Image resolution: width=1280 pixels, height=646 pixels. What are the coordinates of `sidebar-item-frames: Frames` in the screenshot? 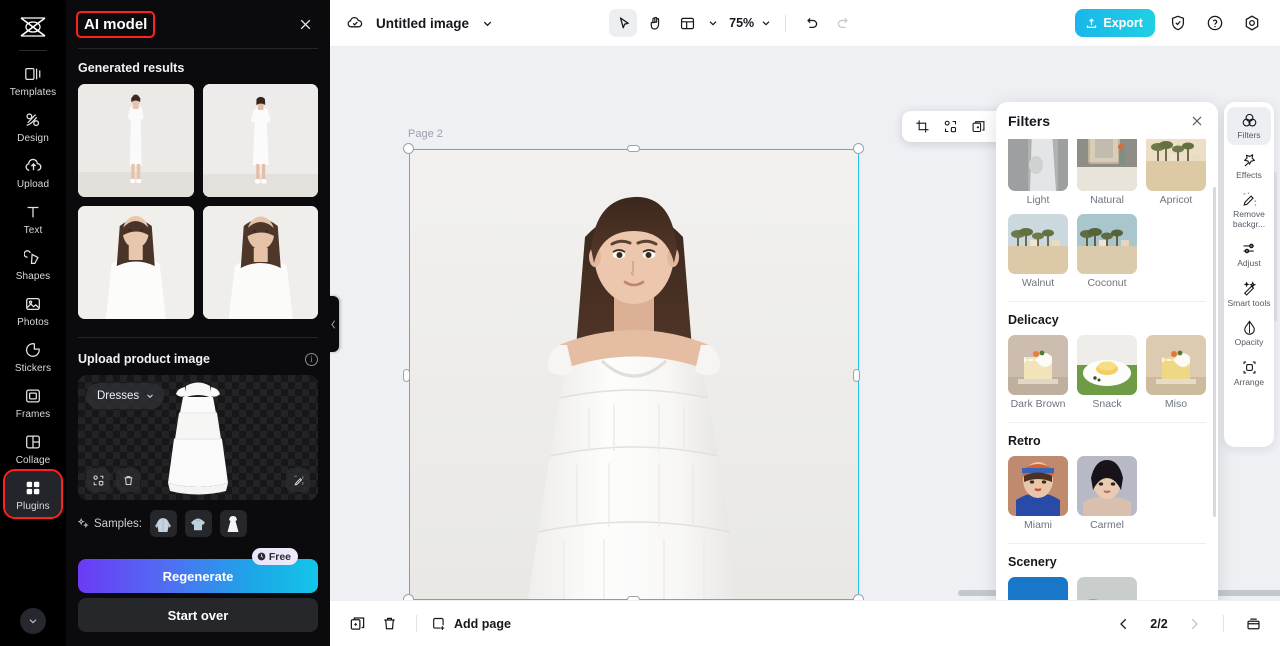 It's located at (33, 402).